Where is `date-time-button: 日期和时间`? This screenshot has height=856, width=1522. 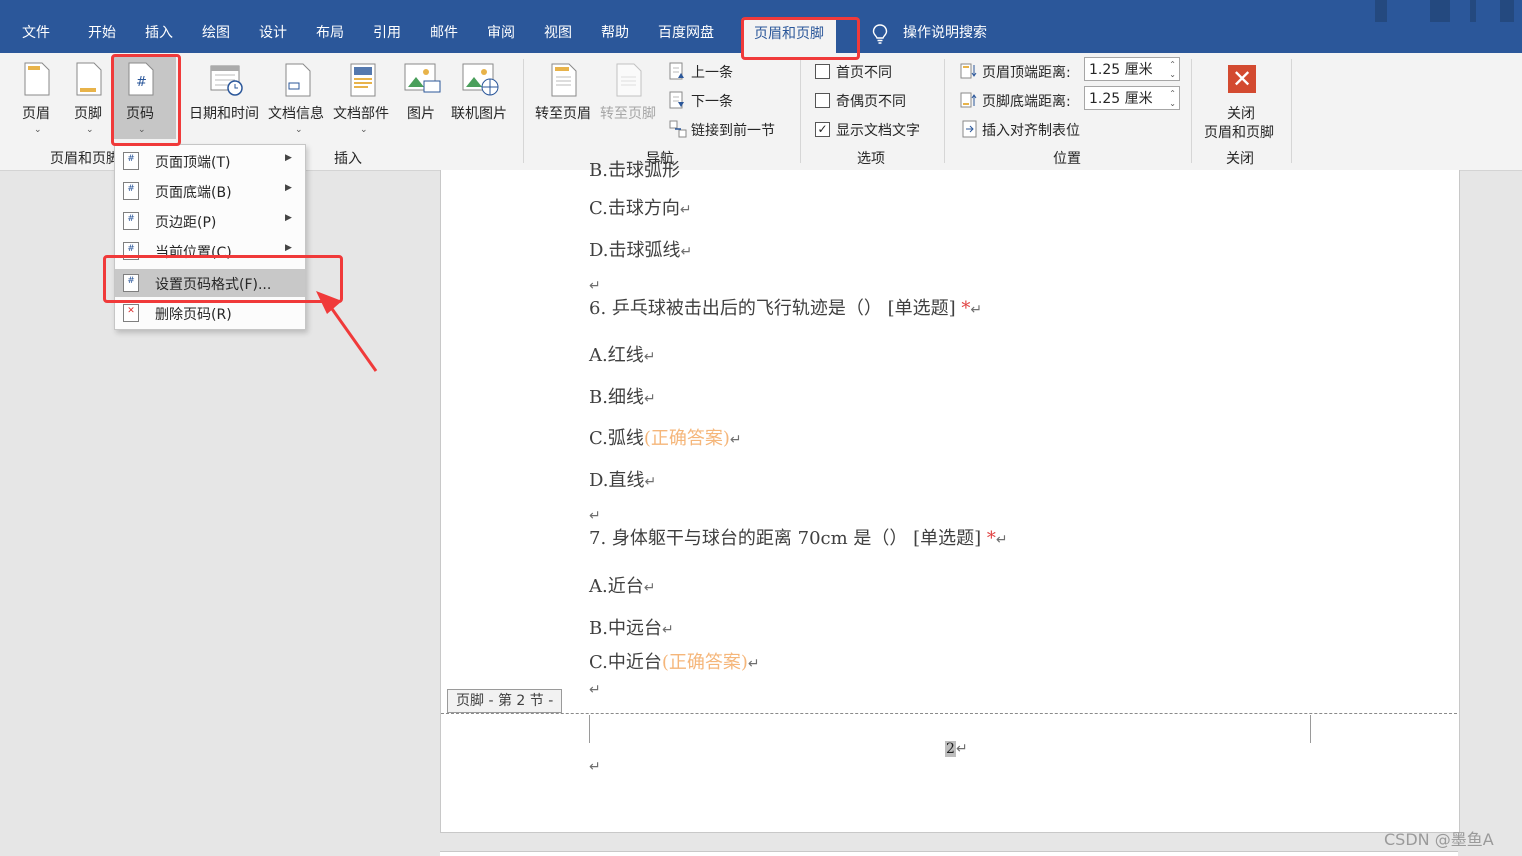
date-time-button: 日期和时间 is located at coordinates (224, 113).